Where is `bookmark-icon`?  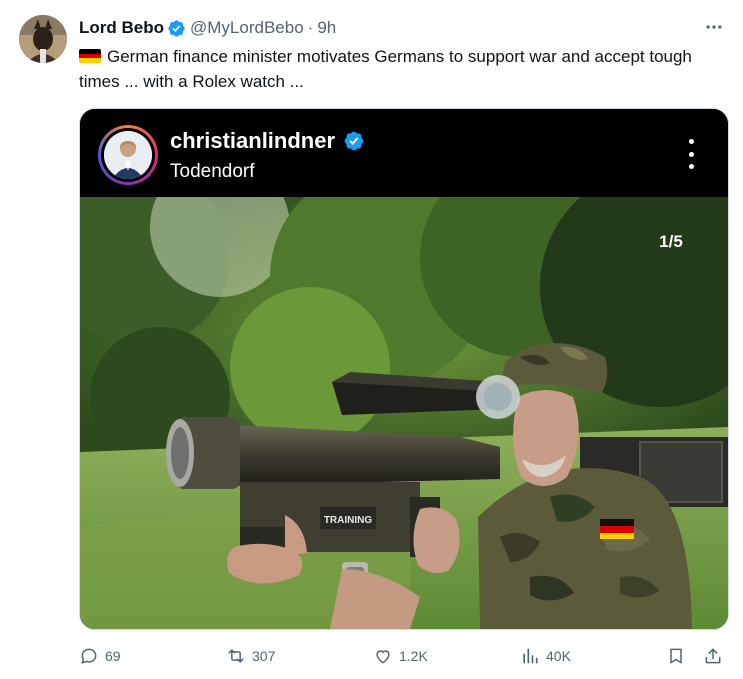 bookmark-icon is located at coordinates (676, 656).